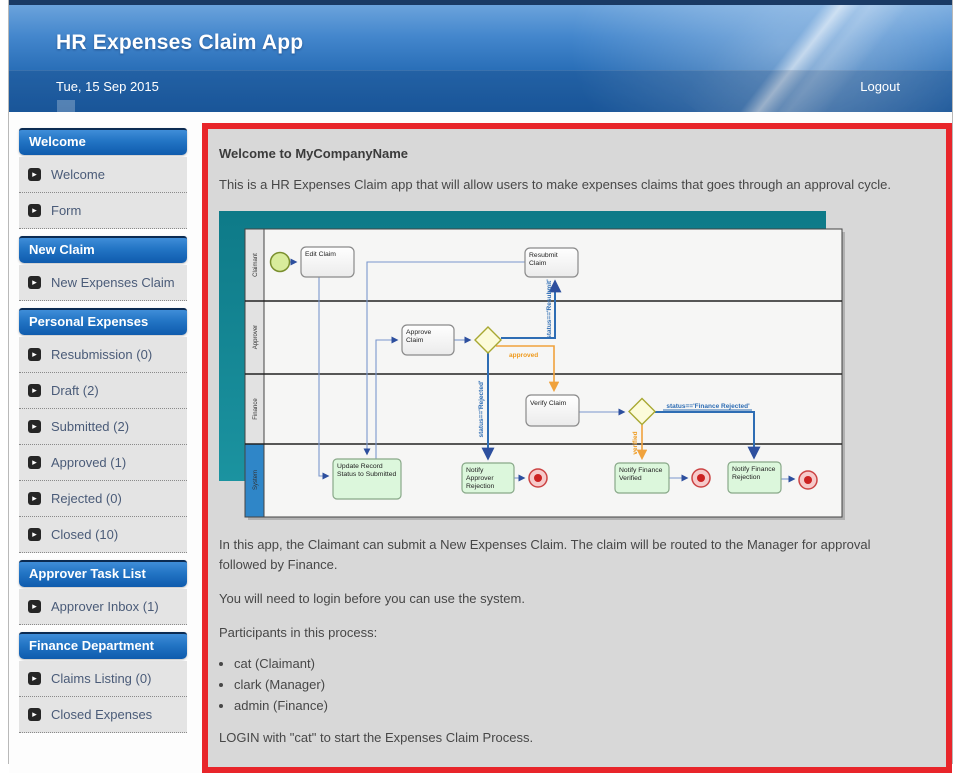 This screenshot has width=961, height=773. What do you see at coordinates (103, 175) in the screenshot?
I see `sidebar-item-welcome: ▸ Welcome` at bounding box center [103, 175].